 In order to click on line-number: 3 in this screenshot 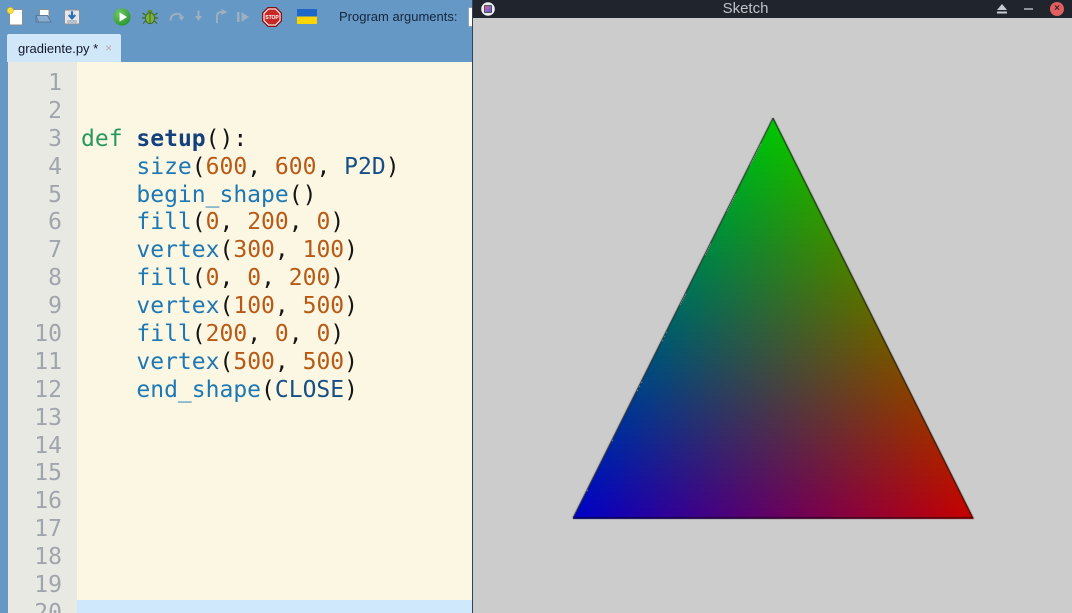, I will do `click(55, 138)`.